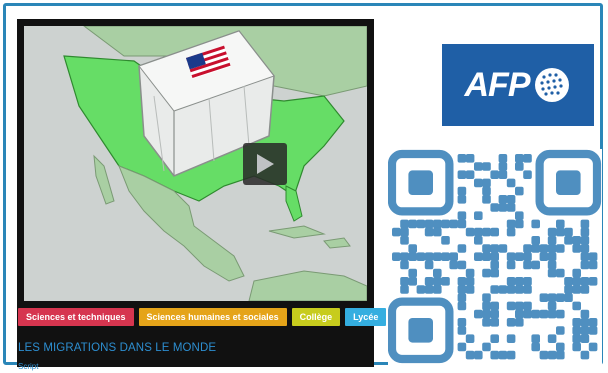 The width and height of the screenshot is (608, 373). I want to click on play-icon, so click(265, 164).